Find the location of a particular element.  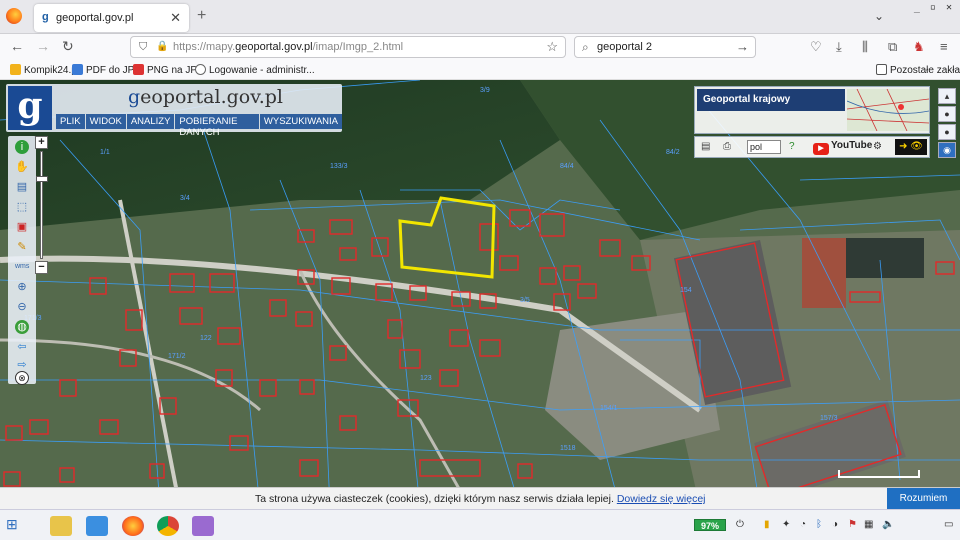

svg-text: 3/9 is located at coordinates (485, 90).